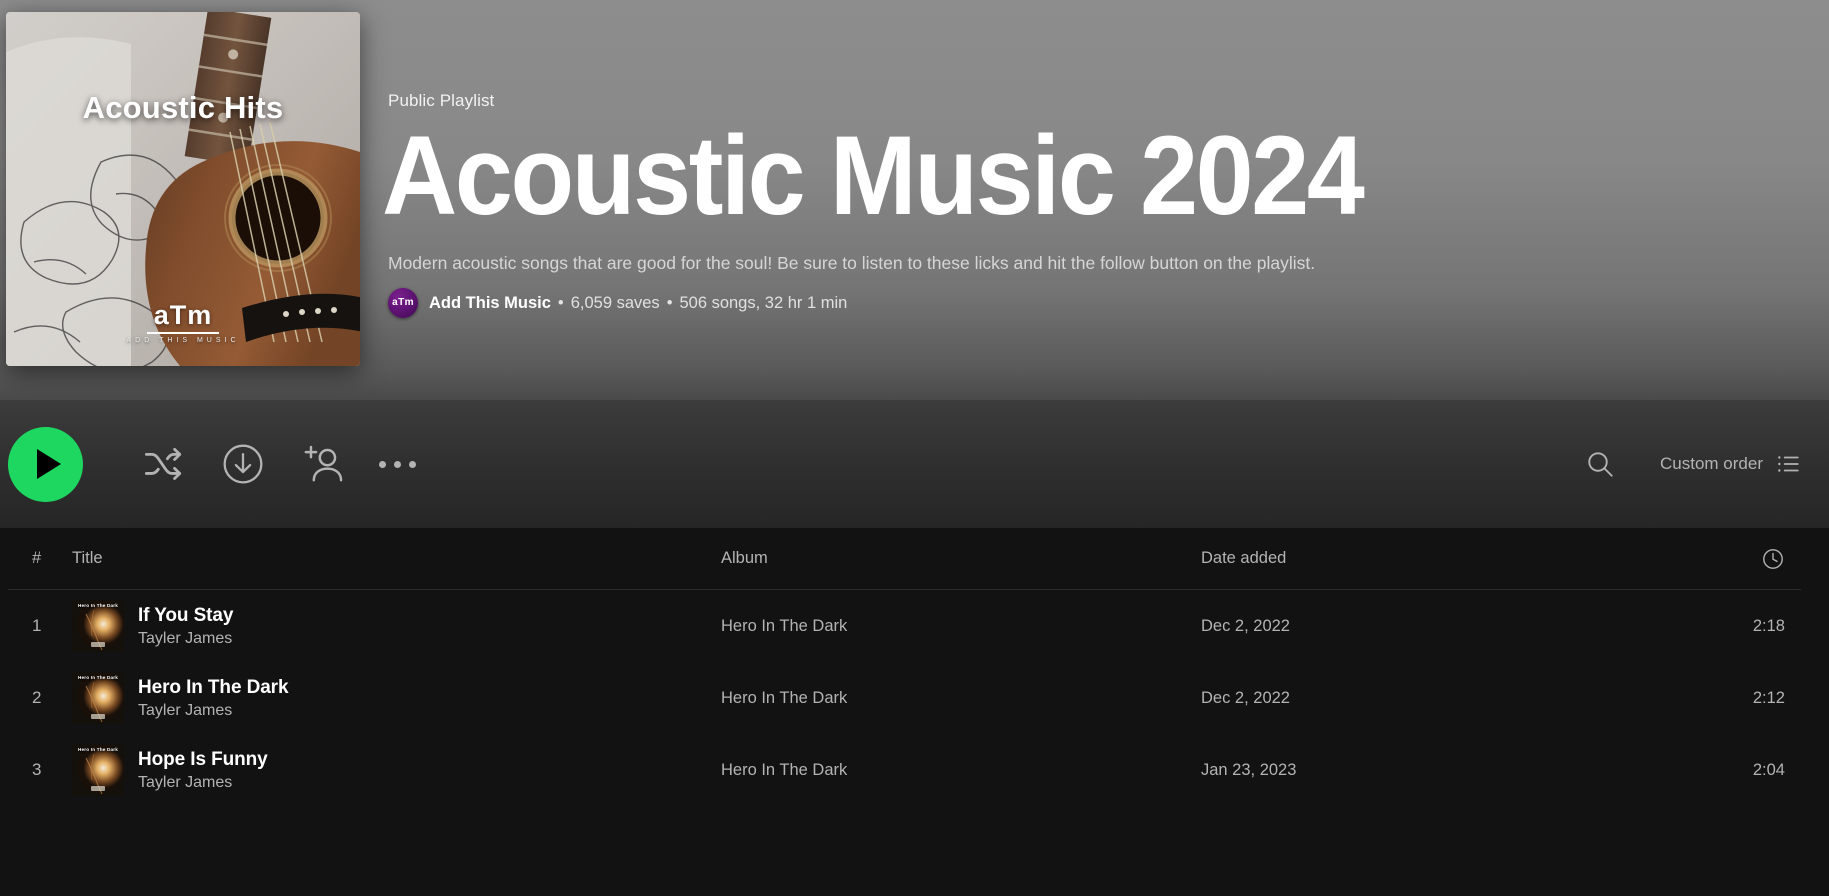 Image resolution: width=1829 pixels, height=896 pixels. Describe the element at coordinates (441, 100) in the screenshot. I see `playlist-type-label: Public Playlist` at that location.